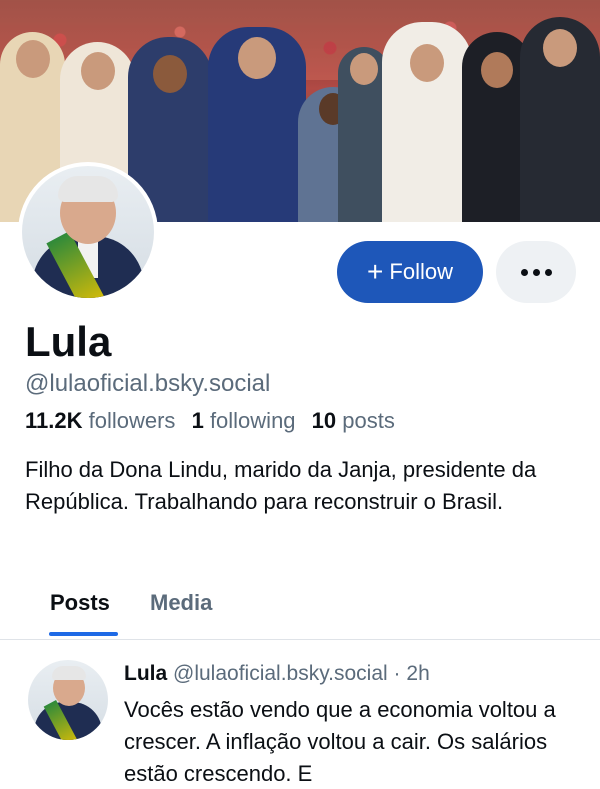 Image resolution: width=600 pixels, height=789 pixels. I want to click on post-header: Lula @lulaoficial.bsky.social · 2h, so click(277, 674).